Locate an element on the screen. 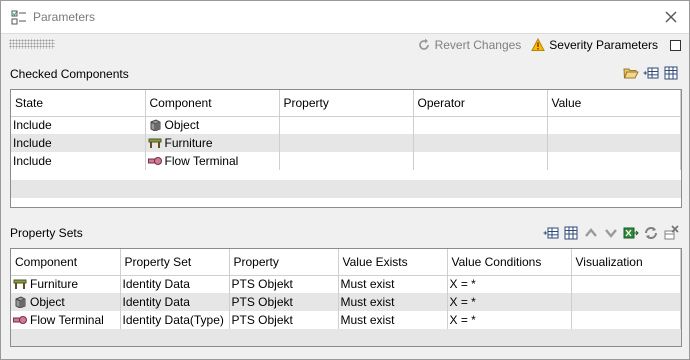  open-folder-icon is located at coordinates (631, 73).